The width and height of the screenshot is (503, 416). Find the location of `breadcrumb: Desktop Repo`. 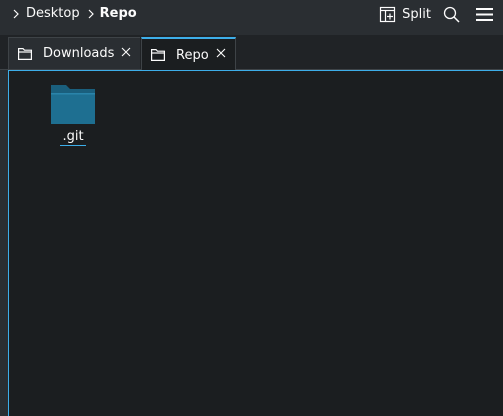

breadcrumb: Desktop Repo is located at coordinates (75, 14).